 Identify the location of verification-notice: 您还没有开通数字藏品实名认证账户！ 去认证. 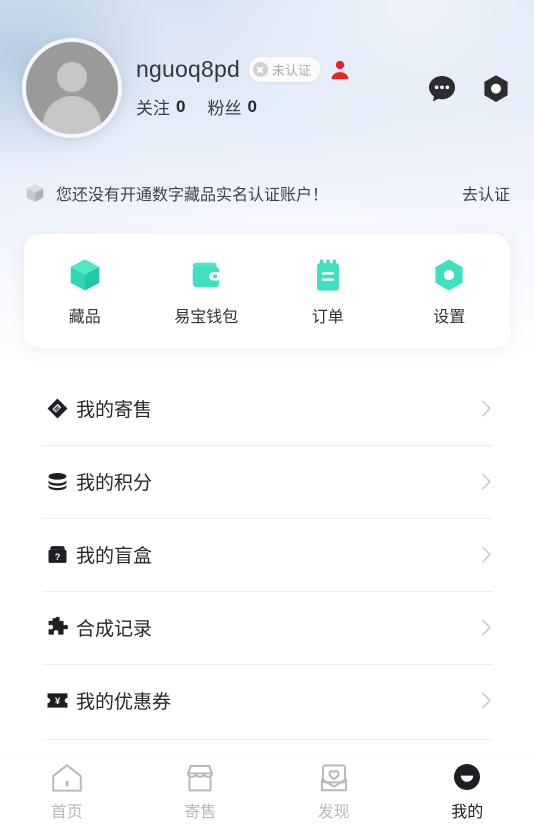
(267, 193).